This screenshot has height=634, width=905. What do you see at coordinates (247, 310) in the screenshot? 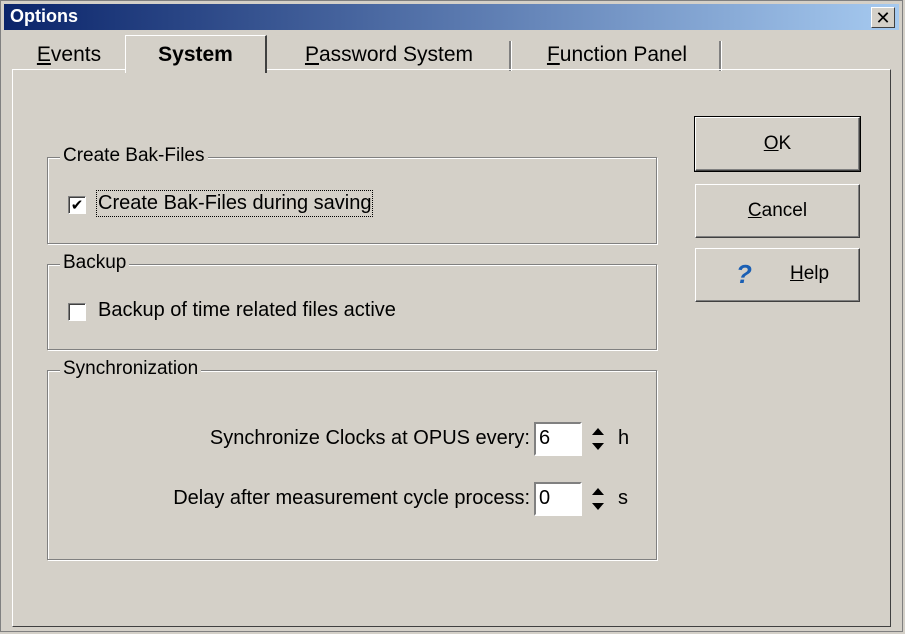
I see `backup-label: Backup of time related files active` at bounding box center [247, 310].